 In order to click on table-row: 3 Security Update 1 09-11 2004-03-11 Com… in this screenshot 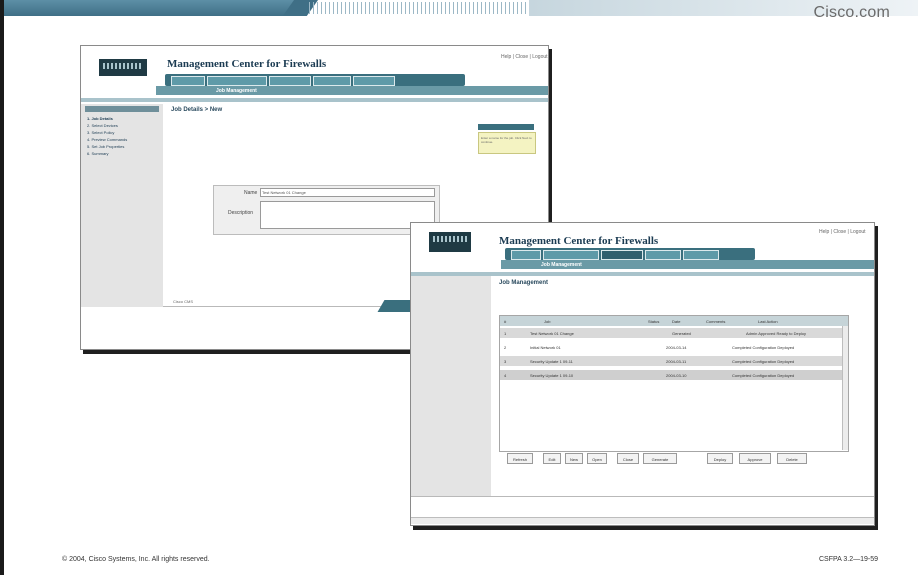, I will do `click(674, 361)`.